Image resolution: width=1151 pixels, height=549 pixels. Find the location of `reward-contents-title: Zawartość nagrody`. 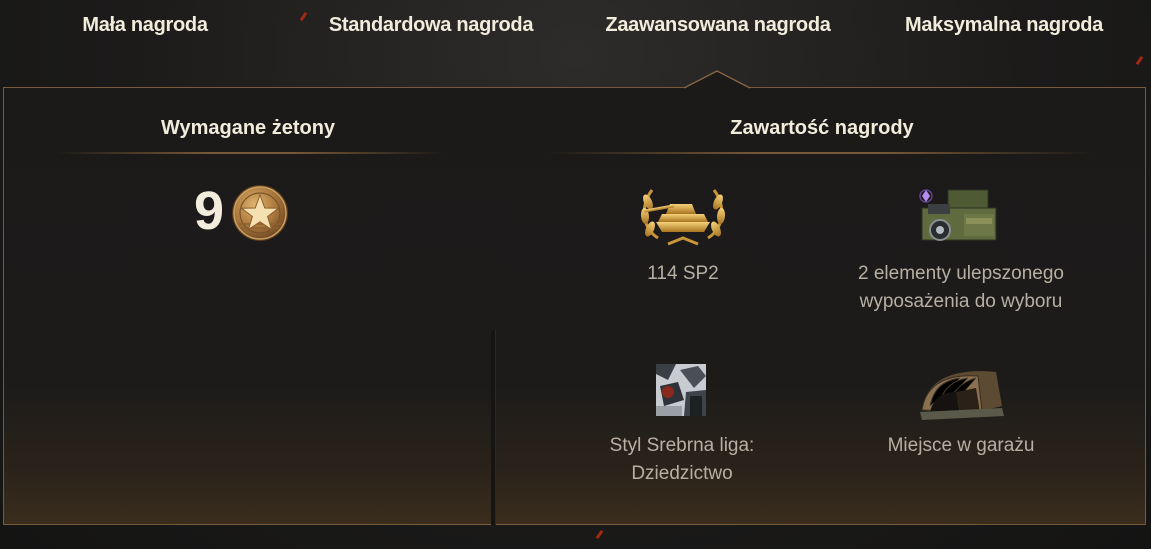

reward-contents-title: Zawartość nagrody is located at coordinates (822, 128).